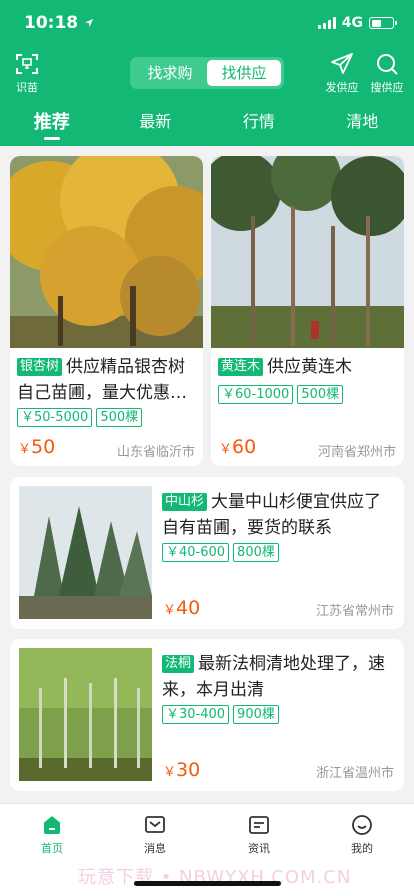 This screenshot has width=414, height=896. I want to click on status-right: 4G, so click(357, 23).